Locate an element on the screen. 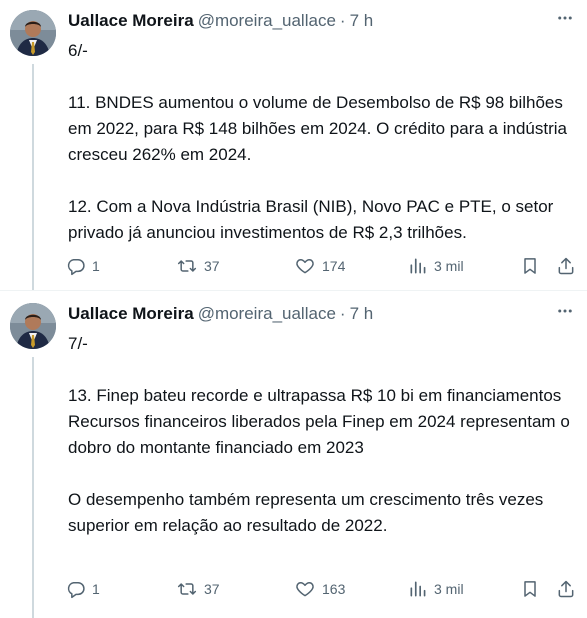  tweet-paragraph: 7/- is located at coordinates (78, 343).